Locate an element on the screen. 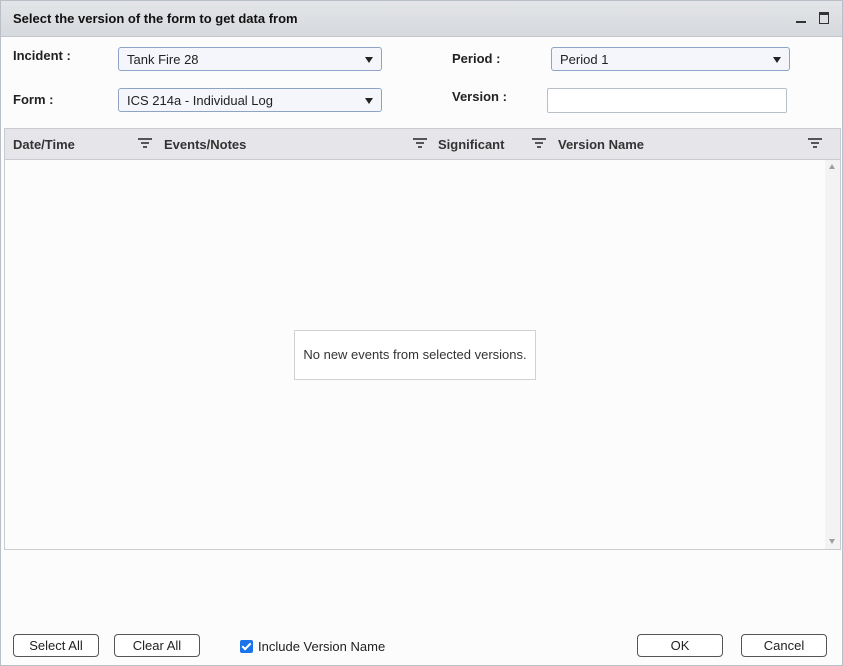 Image resolution: width=843 pixels, height=666 pixels. select-all-button: Select All is located at coordinates (56, 645).